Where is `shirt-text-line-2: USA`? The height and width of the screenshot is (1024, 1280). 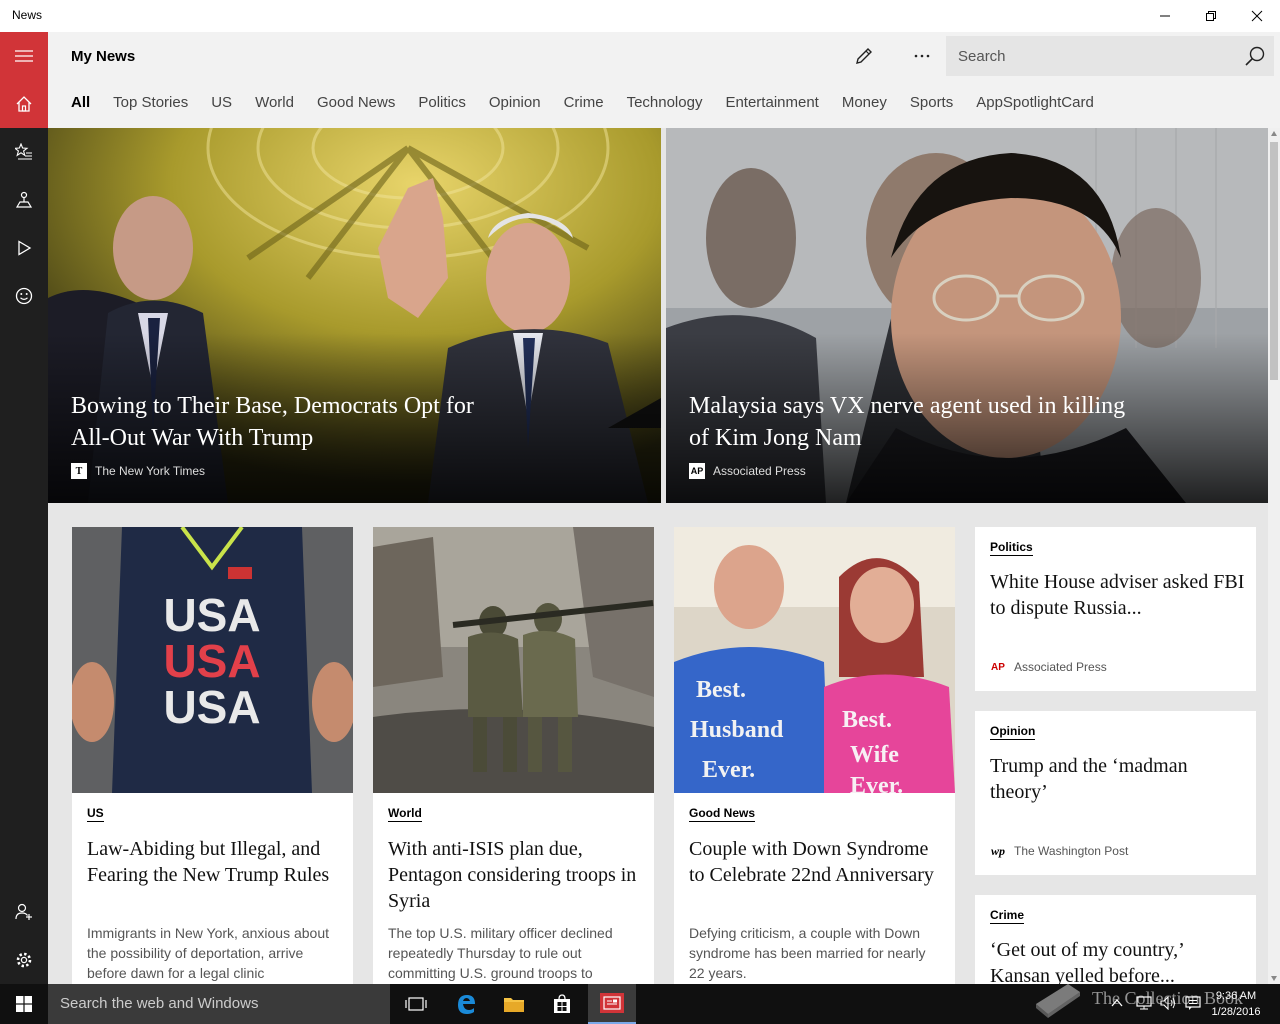
shirt-text-line-2: USA is located at coordinates (211, 661).